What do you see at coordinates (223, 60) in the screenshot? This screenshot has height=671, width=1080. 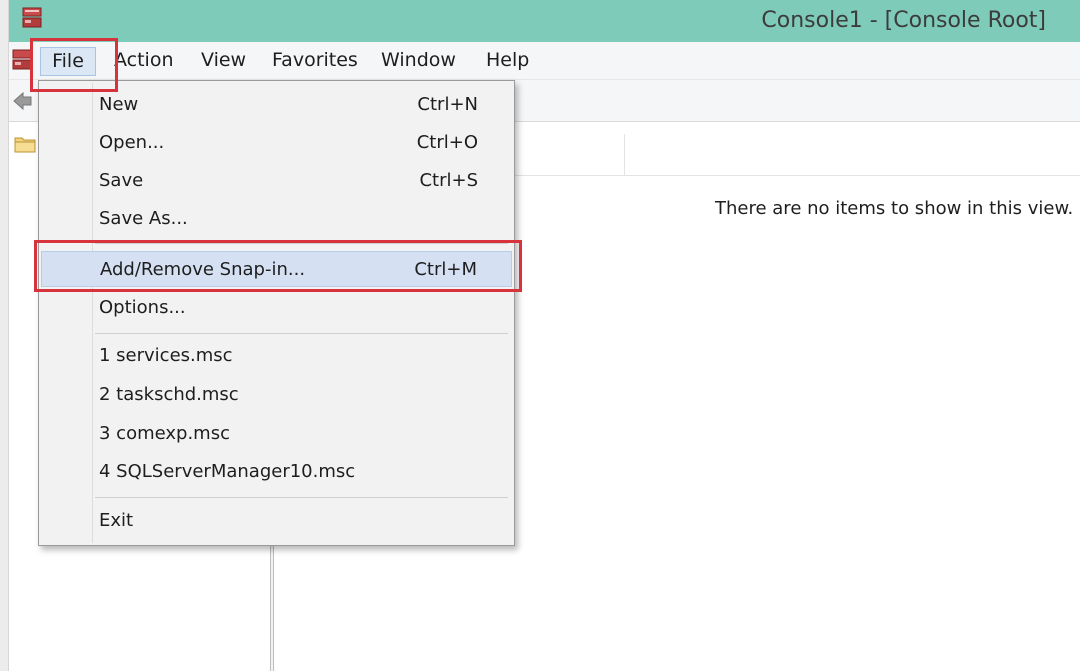 I see `menu-view: View` at bounding box center [223, 60].